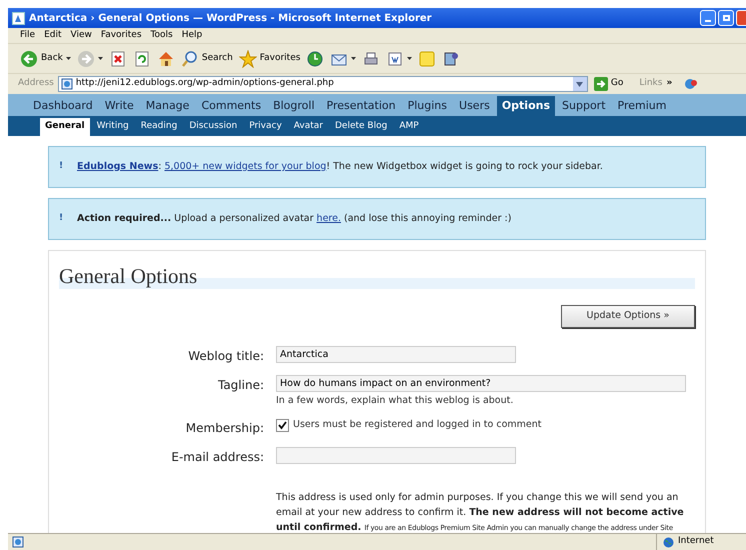 The image size is (746, 550). What do you see at coordinates (526, 106) in the screenshot?
I see `nav-tab: Options` at bounding box center [526, 106].